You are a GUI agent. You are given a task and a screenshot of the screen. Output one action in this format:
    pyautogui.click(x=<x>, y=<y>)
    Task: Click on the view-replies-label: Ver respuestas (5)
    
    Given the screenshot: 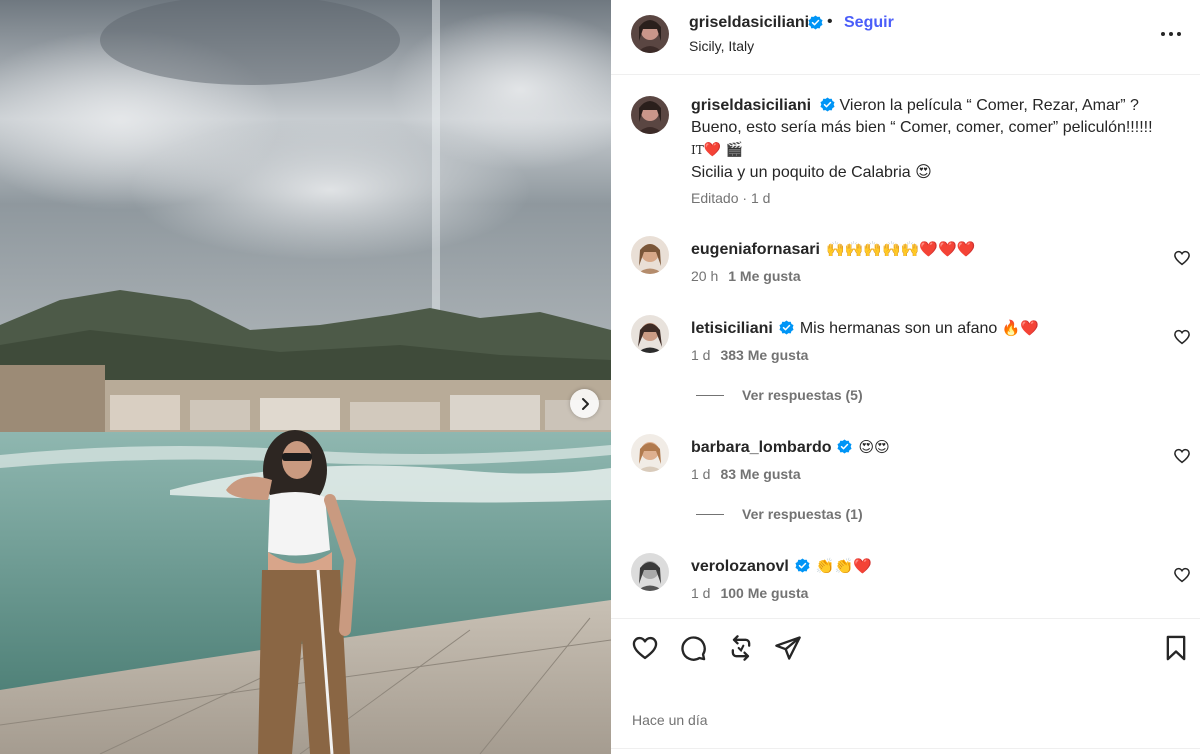 What is the action you would take?
    pyautogui.click(x=802, y=395)
    